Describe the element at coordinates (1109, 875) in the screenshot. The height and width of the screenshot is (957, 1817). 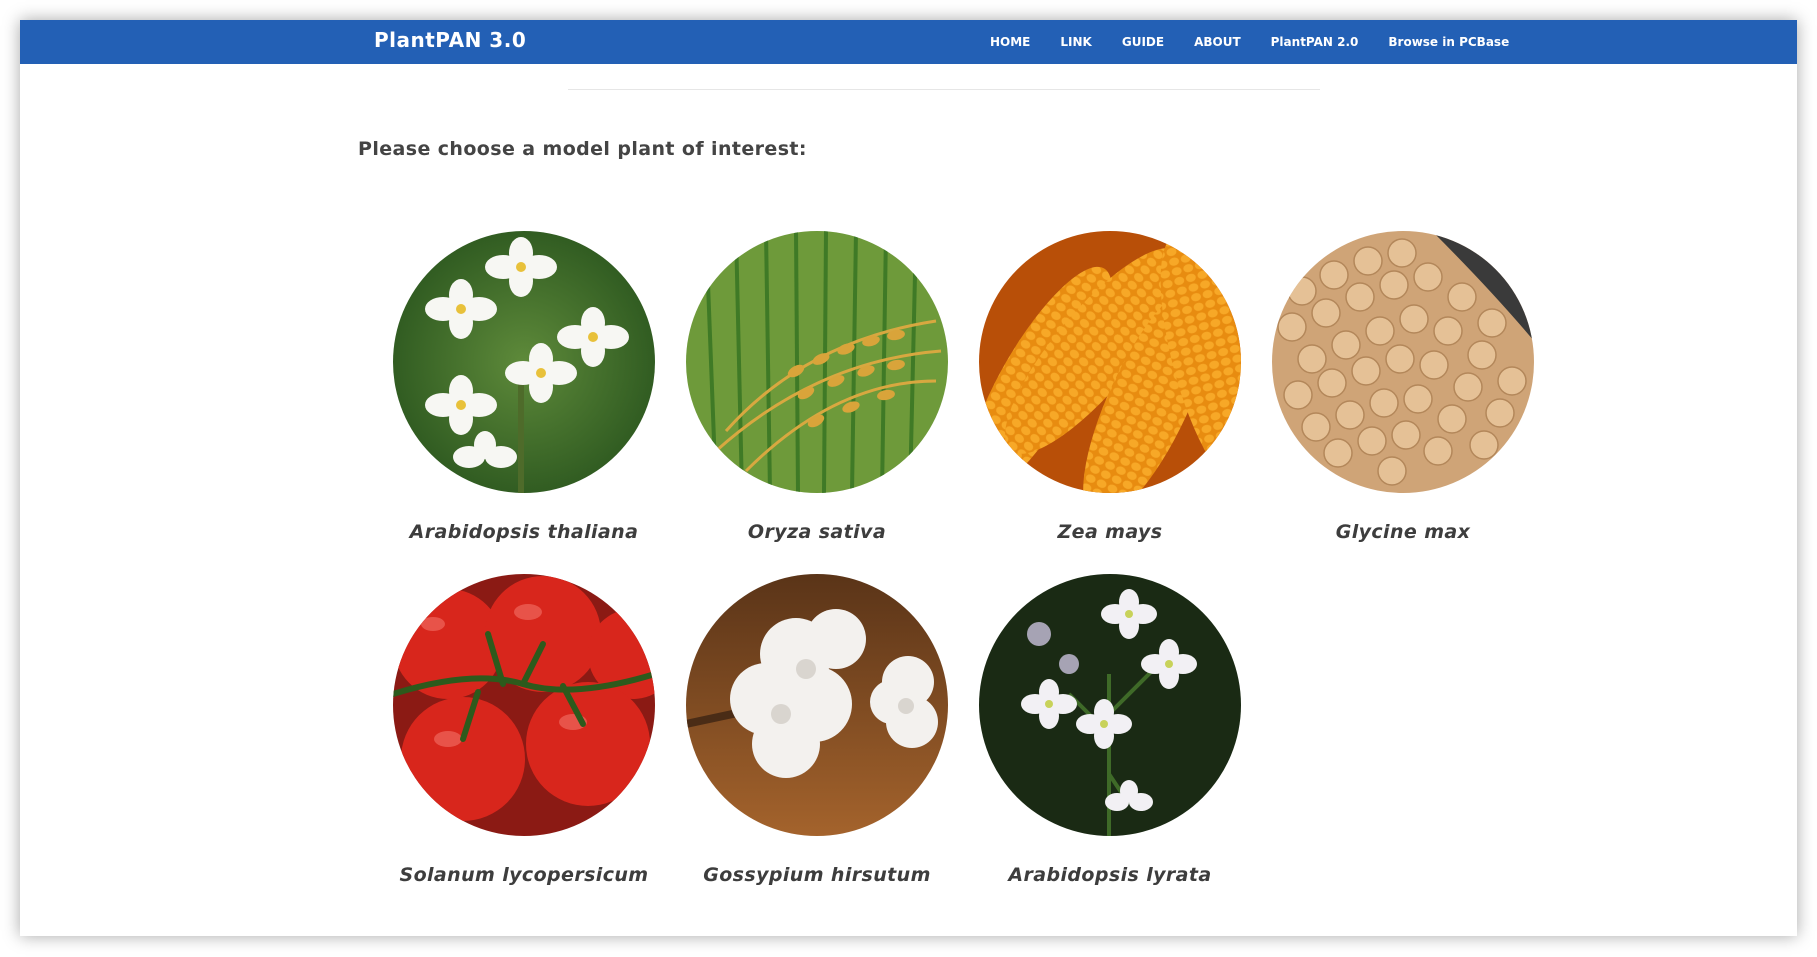
I see `plant-name: Arabidopsis lyrata` at that location.